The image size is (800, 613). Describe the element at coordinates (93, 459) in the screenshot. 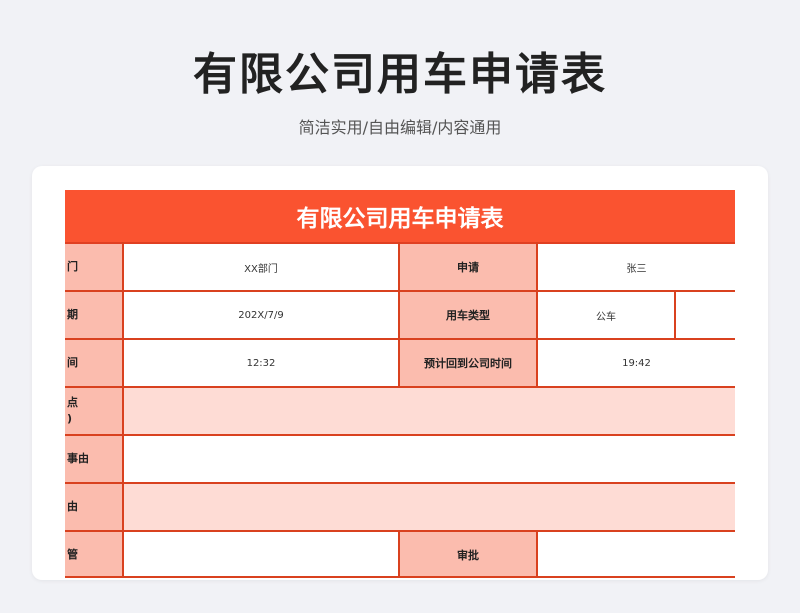

I see `reason-label: 事由` at that location.